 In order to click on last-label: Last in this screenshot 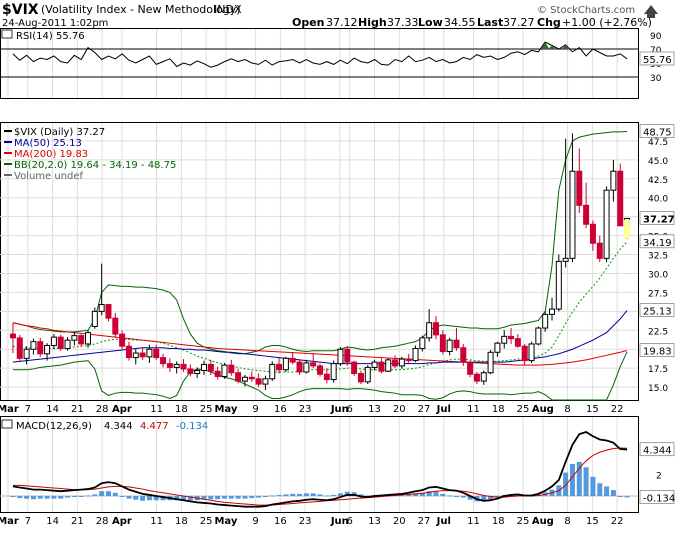, I will do `click(490, 22)`.